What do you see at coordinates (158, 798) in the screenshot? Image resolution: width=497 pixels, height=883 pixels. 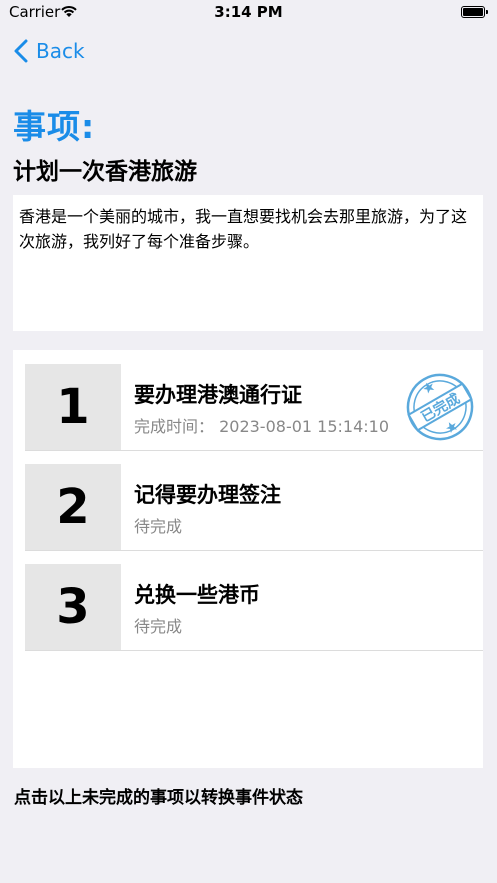 I see `footer-hint: 点击以上未完成的事项以转换事件状态` at bounding box center [158, 798].